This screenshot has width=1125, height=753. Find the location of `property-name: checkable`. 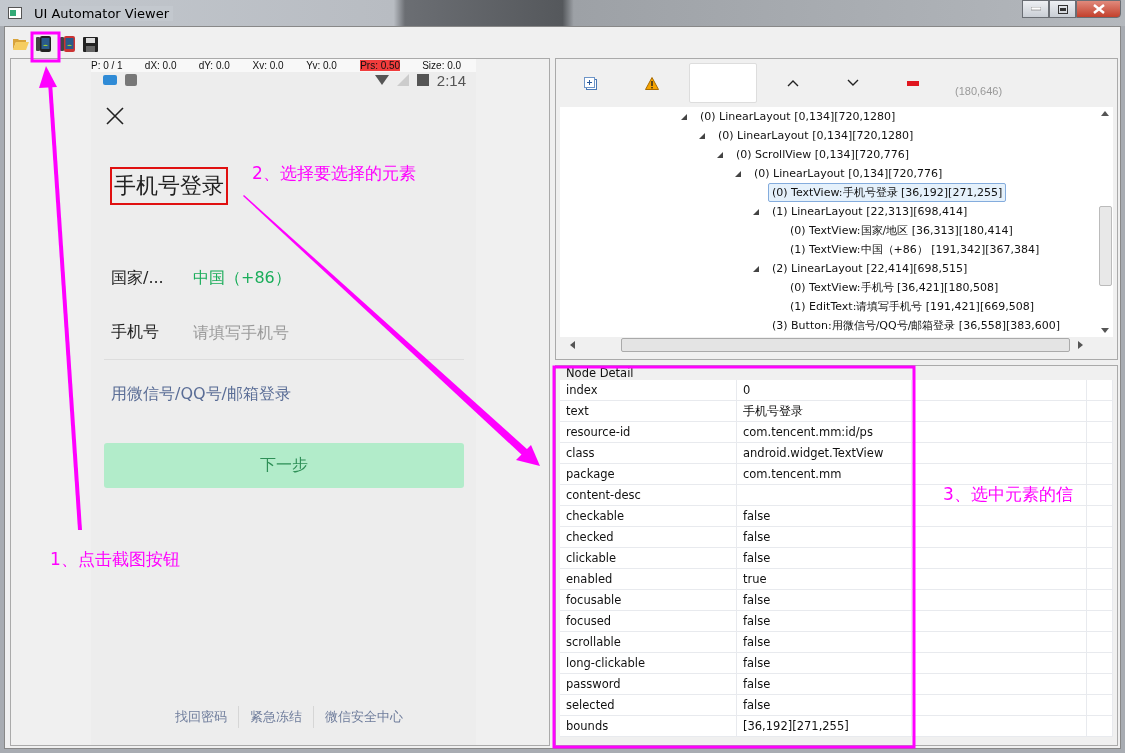

property-name: checkable is located at coordinates (648, 516).